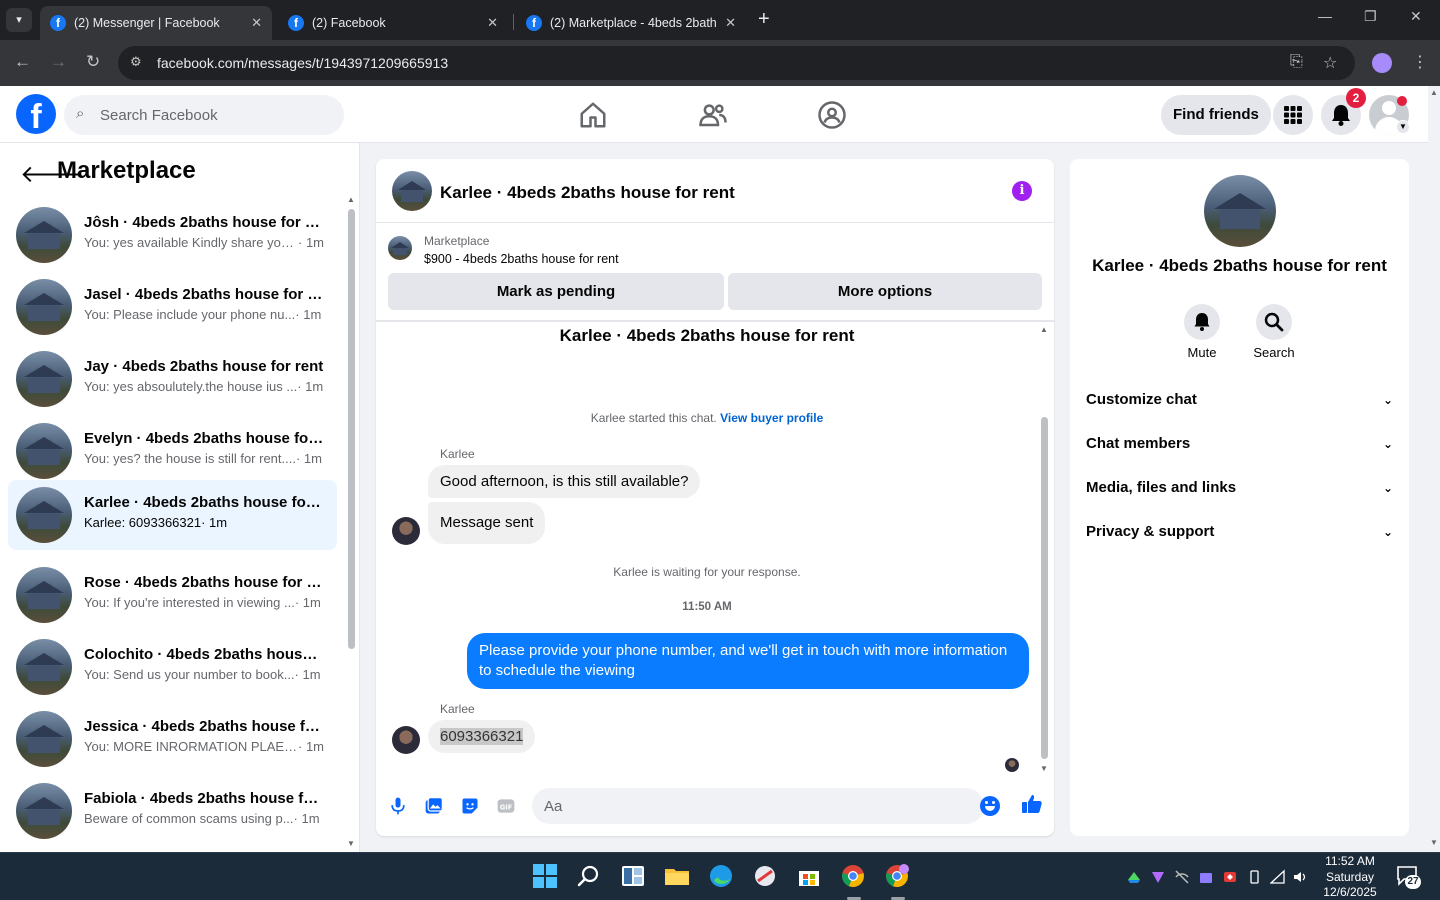 The image size is (1440, 900). Describe the element at coordinates (19, 20) in the screenshot. I see `tab-search-dropdown: ▾` at that location.